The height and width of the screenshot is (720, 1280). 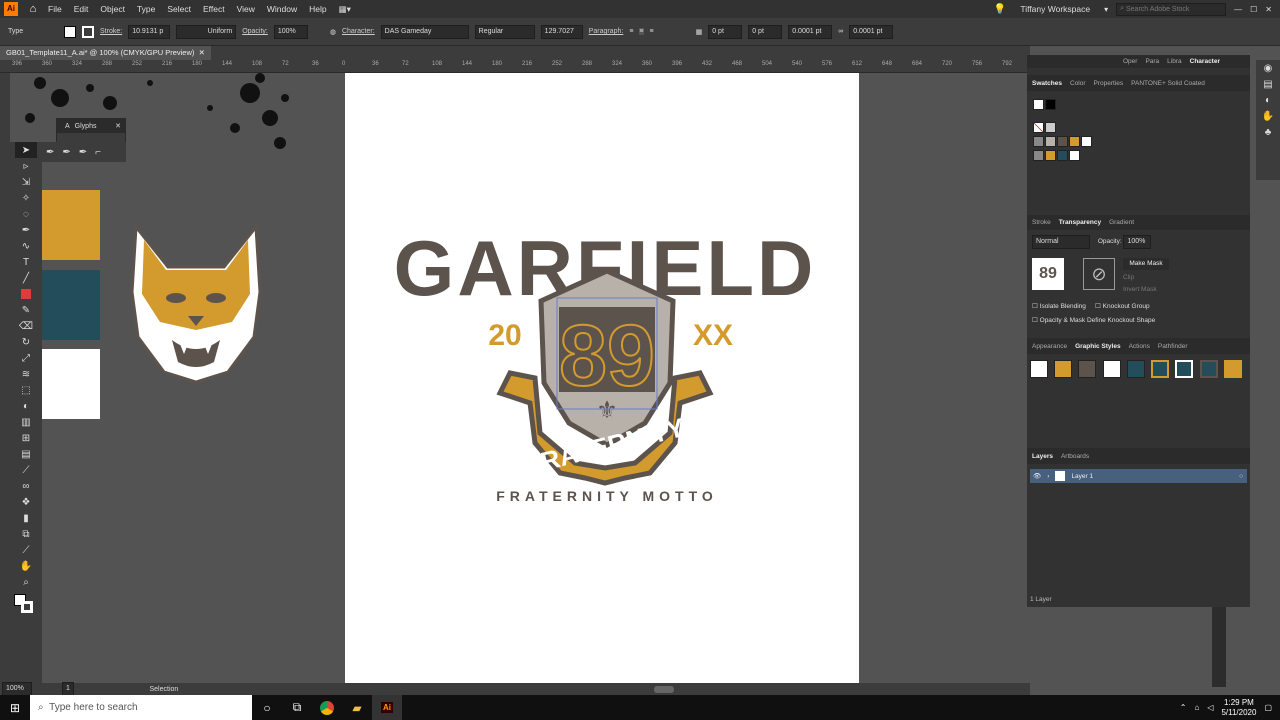 What do you see at coordinates (1049, 346) in the screenshot?
I see `tab-appearance: Appearance` at bounding box center [1049, 346].